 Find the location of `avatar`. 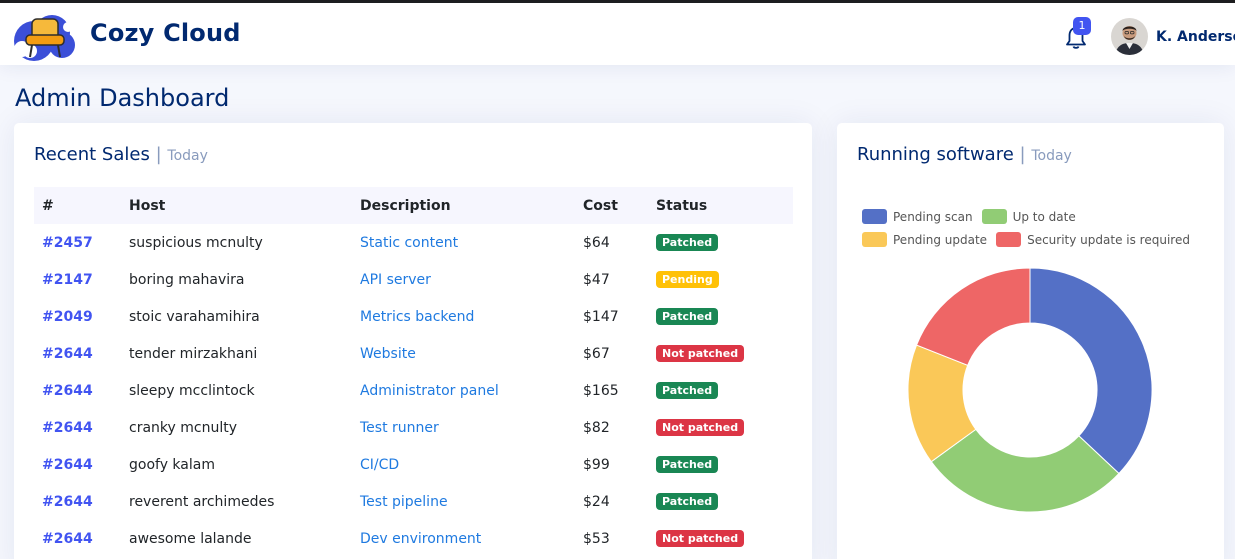

avatar is located at coordinates (1129, 36).